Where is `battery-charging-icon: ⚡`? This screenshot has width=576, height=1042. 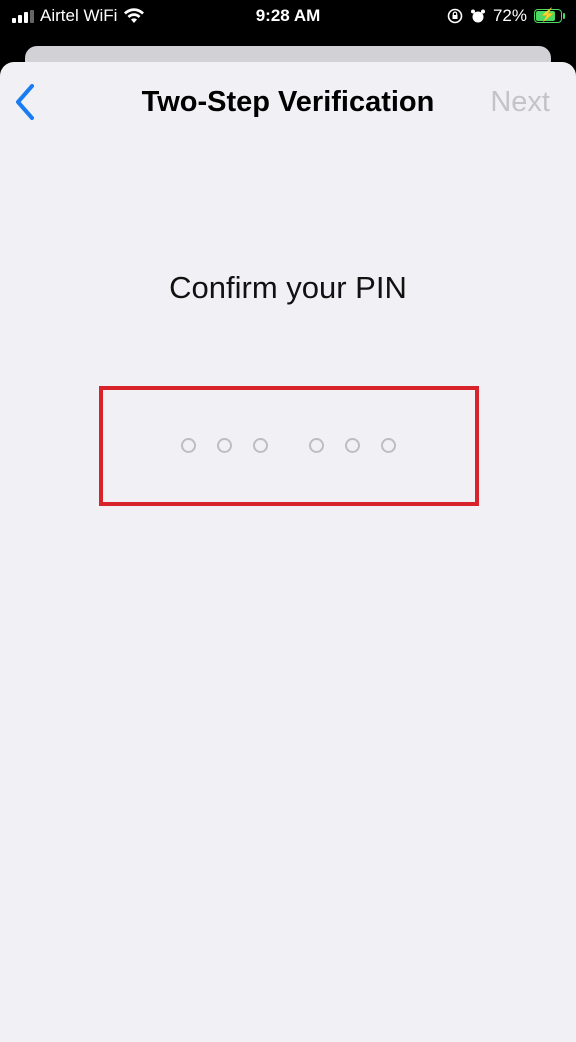 battery-charging-icon: ⚡ is located at coordinates (549, 15).